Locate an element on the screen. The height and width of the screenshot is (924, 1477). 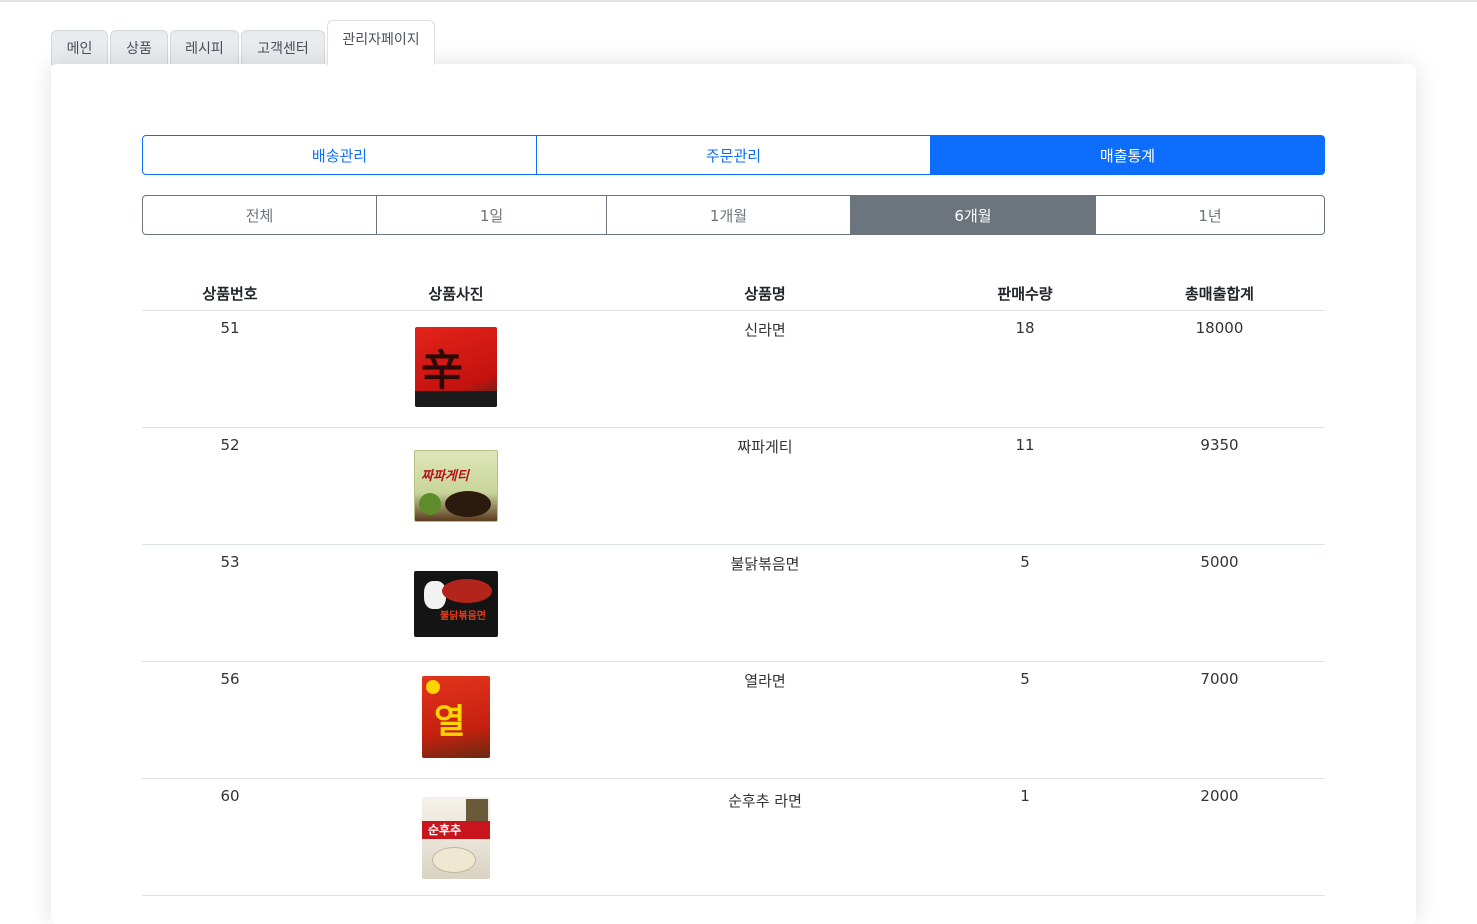
product-name: 순후추 라면 is located at coordinates (765, 801).